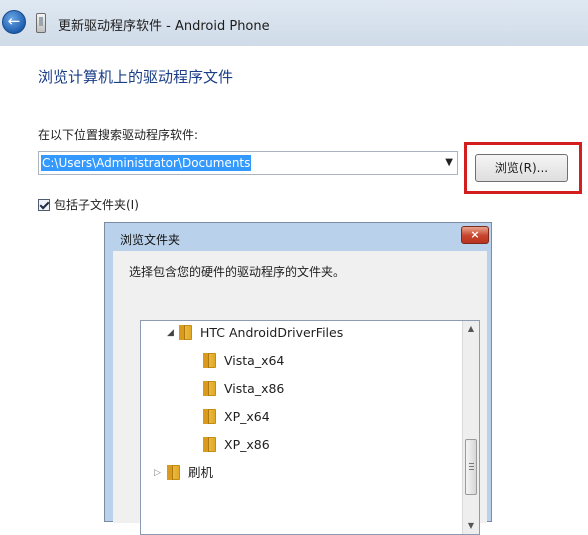 The width and height of the screenshot is (588, 535). What do you see at coordinates (157, 473) in the screenshot?
I see `expand-arrow-icon: ▷` at bounding box center [157, 473].